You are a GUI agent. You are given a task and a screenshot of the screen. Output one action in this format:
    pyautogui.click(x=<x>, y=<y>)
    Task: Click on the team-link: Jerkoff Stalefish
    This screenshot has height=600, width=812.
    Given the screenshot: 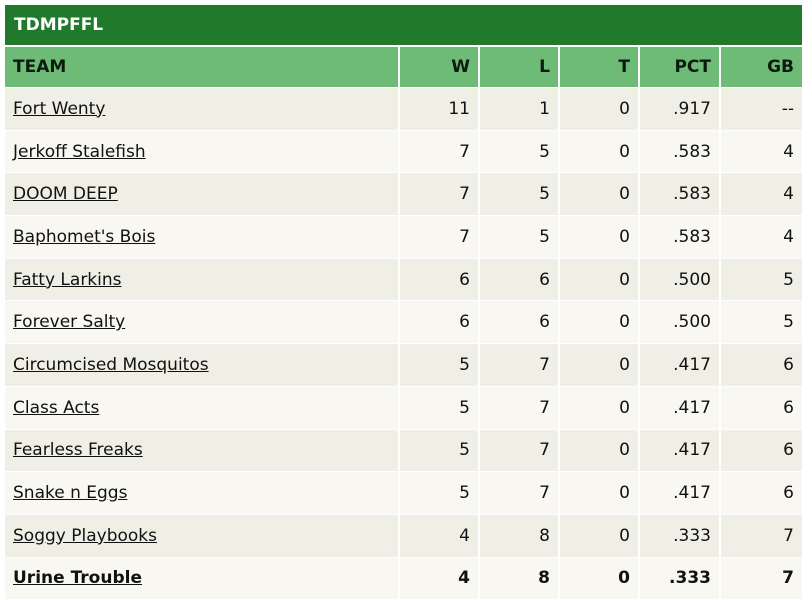 What is the action you would take?
    pyautogui.click(x=79, y=152)
    